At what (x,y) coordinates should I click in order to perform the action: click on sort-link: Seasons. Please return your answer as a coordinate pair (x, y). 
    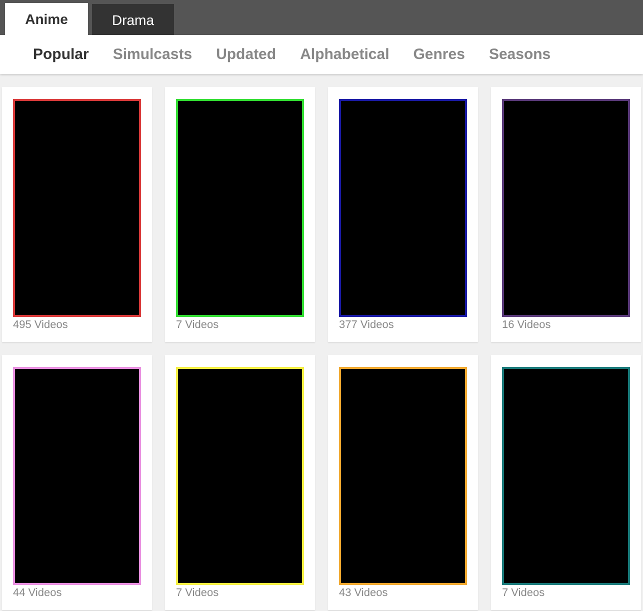
    Looking at the image, I should click on (519, 54).